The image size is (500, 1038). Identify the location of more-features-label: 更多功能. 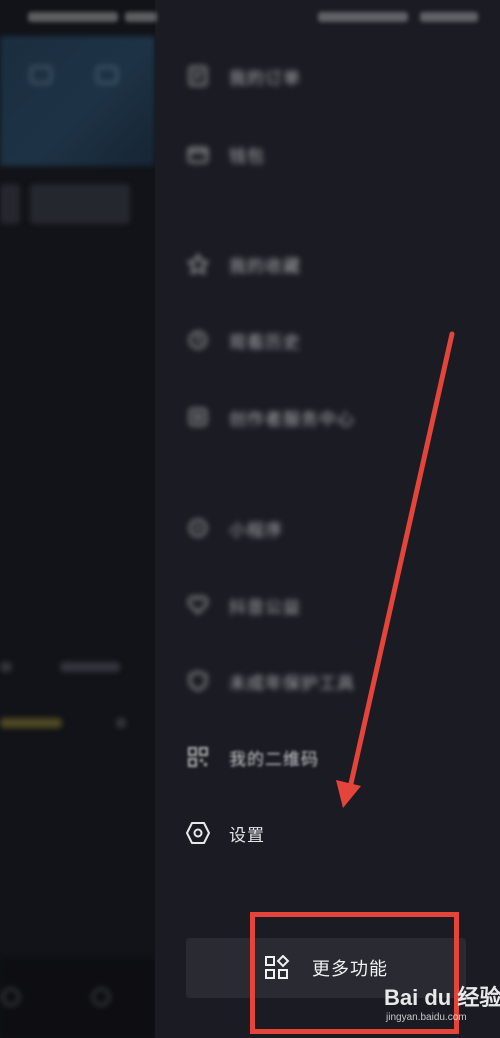
(350, 969).